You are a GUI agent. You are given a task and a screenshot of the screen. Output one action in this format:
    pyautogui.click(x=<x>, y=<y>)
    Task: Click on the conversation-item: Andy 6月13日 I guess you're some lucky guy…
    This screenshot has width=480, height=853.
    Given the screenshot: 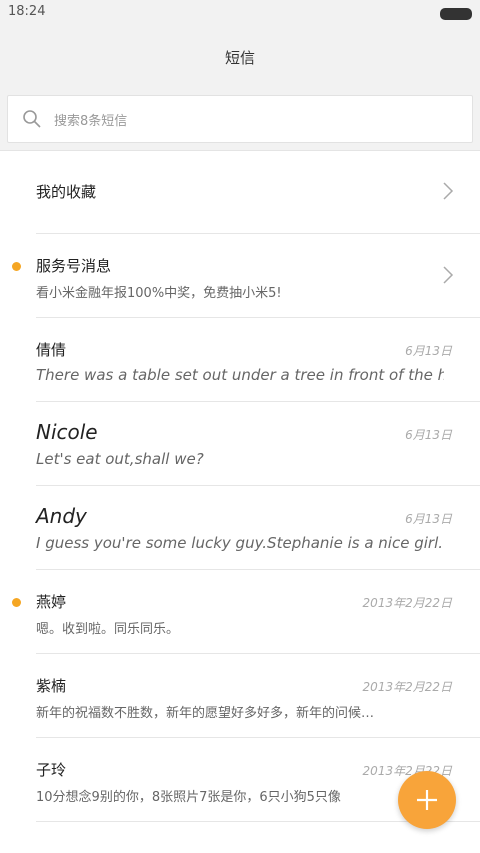 What is the action you would take?
    pyautogui.click(x=258, y=528)
    